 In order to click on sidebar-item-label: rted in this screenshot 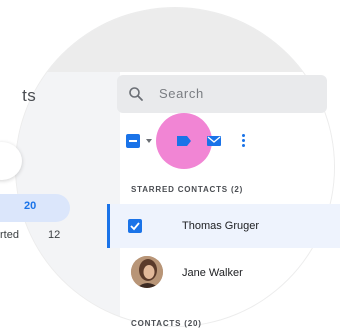, I will do `click(9, 235)`.